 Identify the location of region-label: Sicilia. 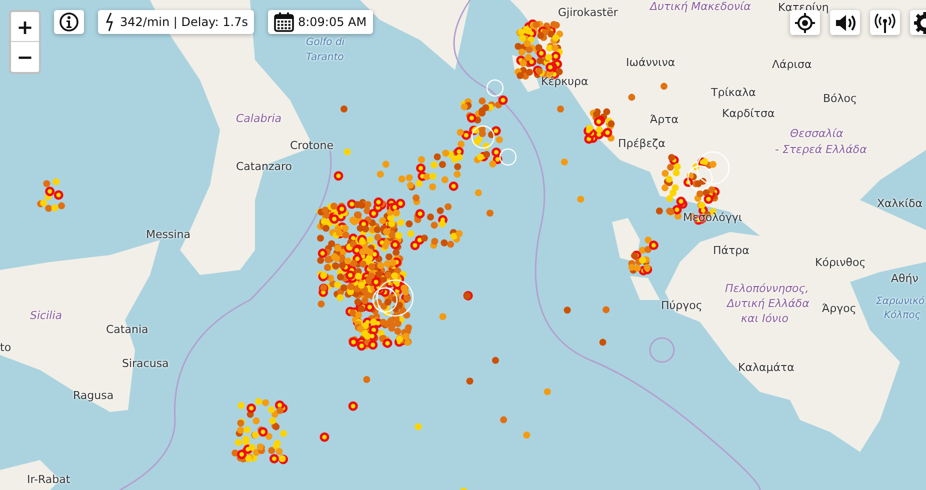
(46, 315).